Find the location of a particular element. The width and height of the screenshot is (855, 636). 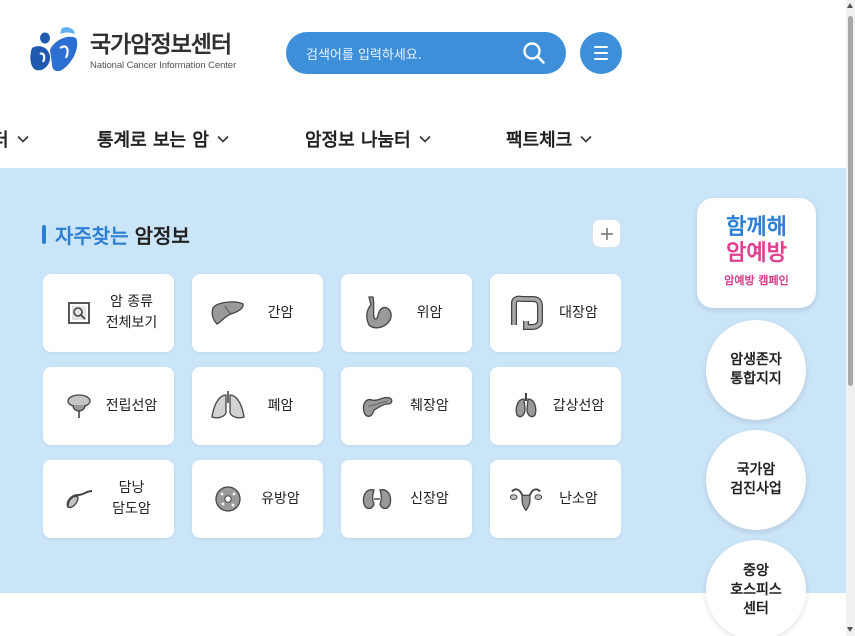

campaign-logo-icon: 함께해 암예방 is located at coordinates (756, 240).